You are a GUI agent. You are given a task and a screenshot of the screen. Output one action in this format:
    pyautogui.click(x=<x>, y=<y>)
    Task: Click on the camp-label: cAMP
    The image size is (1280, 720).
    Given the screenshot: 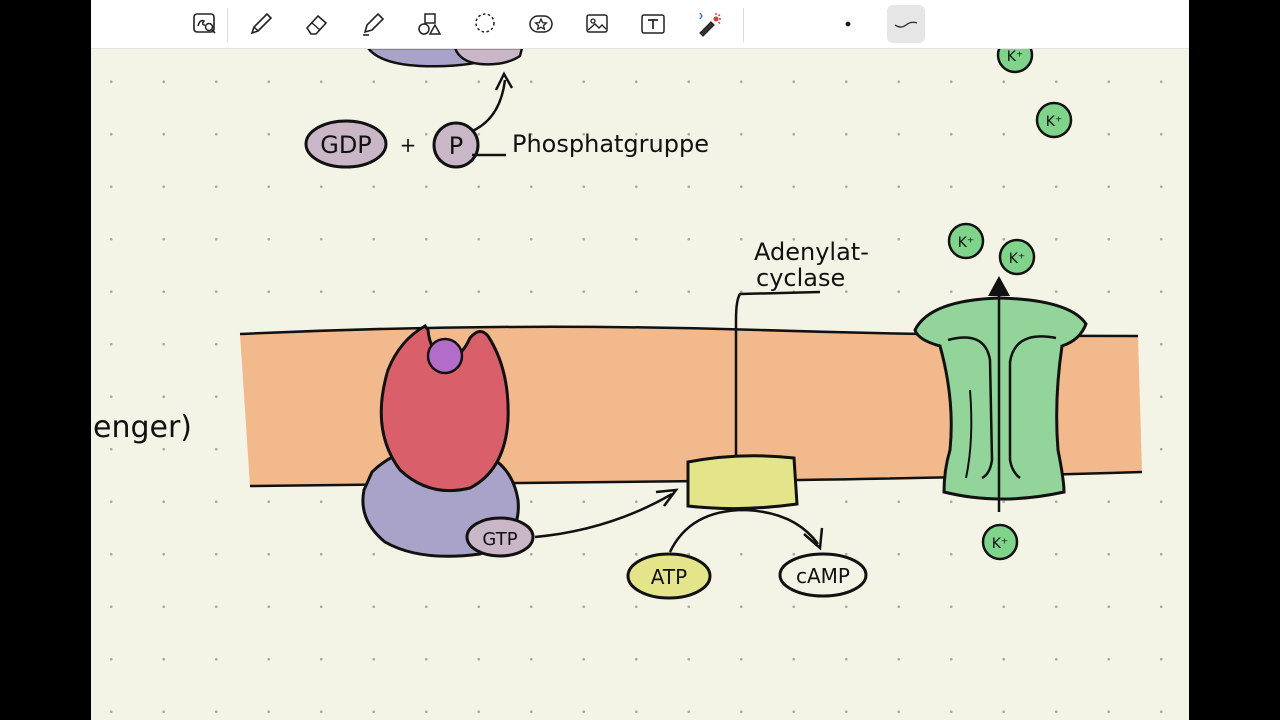 What is the action you would take?
    pyautogui.click(x=823, y=576)
    